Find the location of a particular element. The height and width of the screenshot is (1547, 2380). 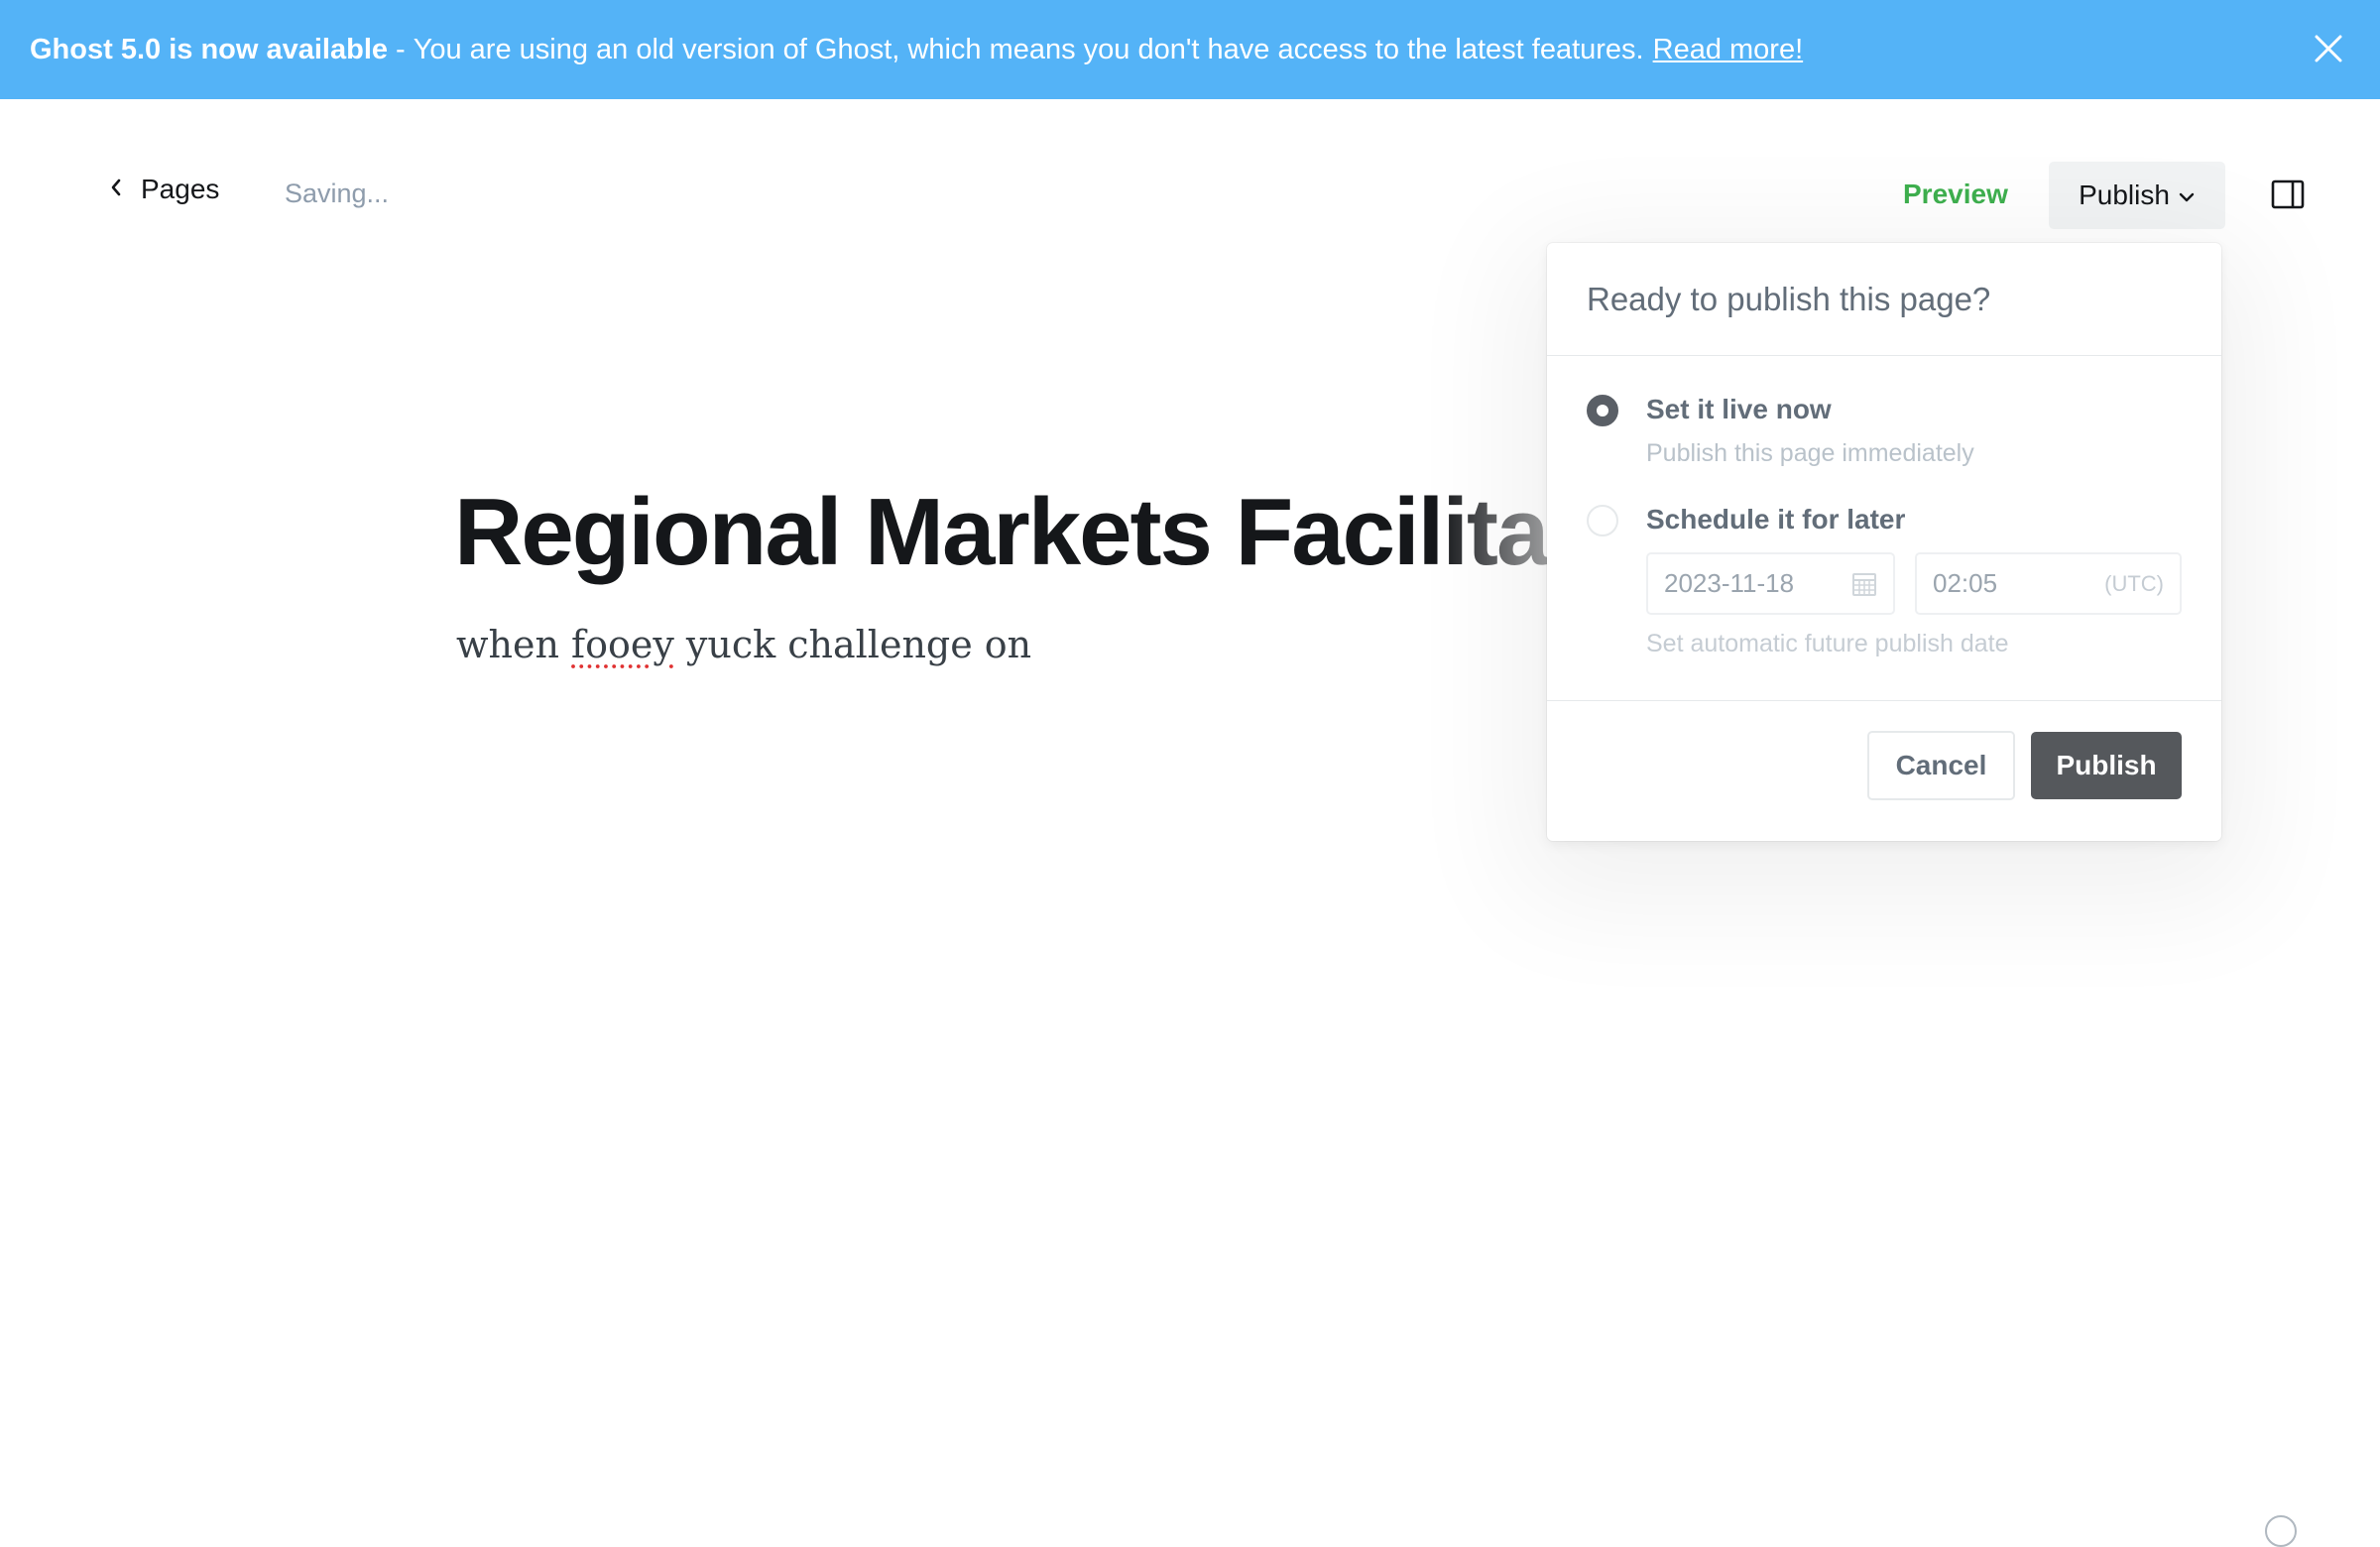

schedule-date-value: 2023-11-18 is located at coordinates (1729, 583).